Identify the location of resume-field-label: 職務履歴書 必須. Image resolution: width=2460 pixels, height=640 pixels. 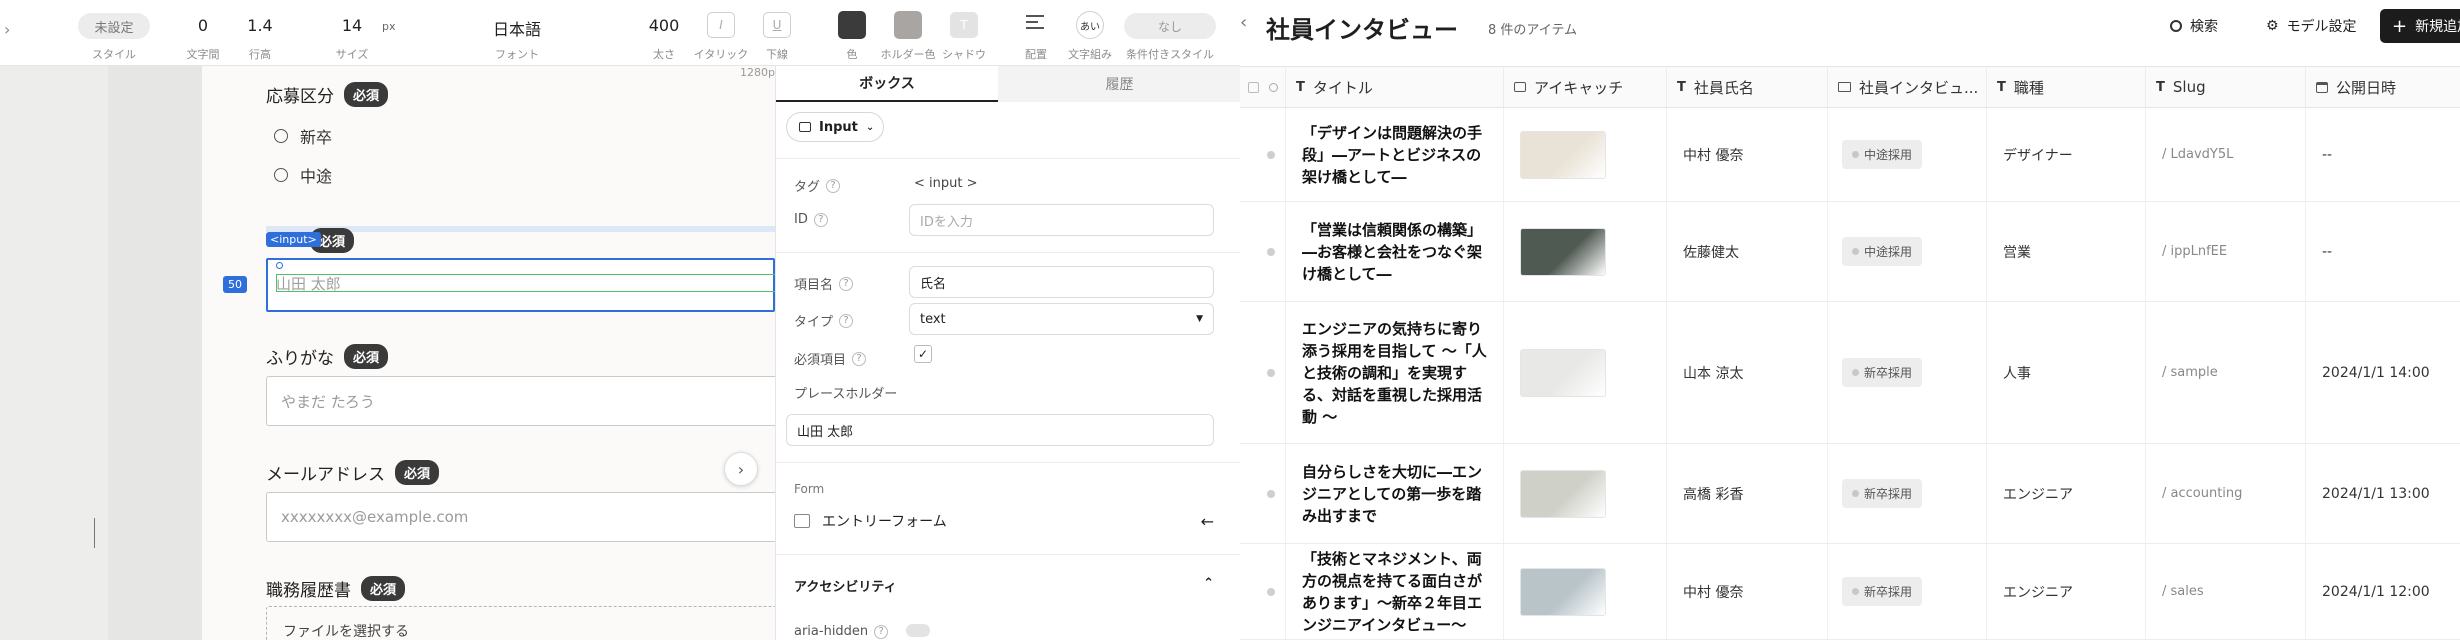
(336, 588).